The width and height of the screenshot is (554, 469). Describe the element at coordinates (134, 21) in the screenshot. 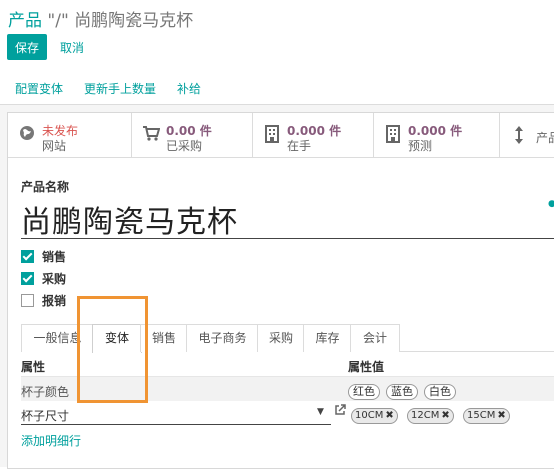

I see `breadcrumb-current: 尚鹏陶瓷马克杯` at that location.